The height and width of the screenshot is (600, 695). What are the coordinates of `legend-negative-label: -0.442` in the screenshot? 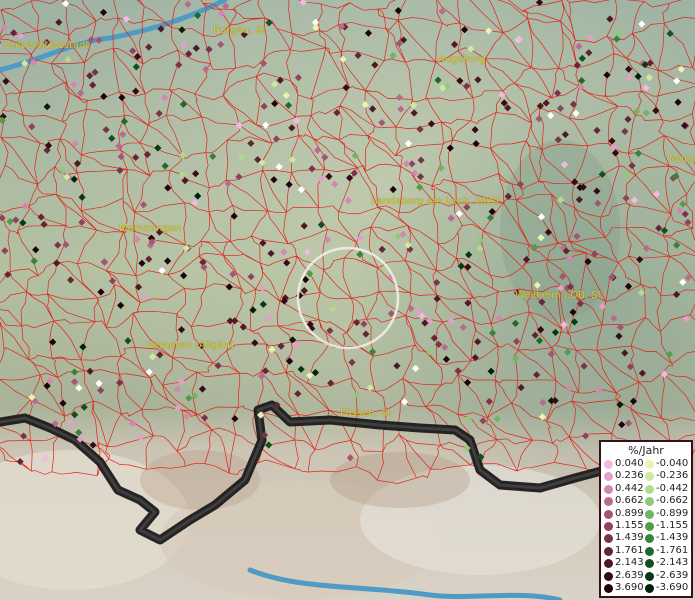 It's located at (672, 488).